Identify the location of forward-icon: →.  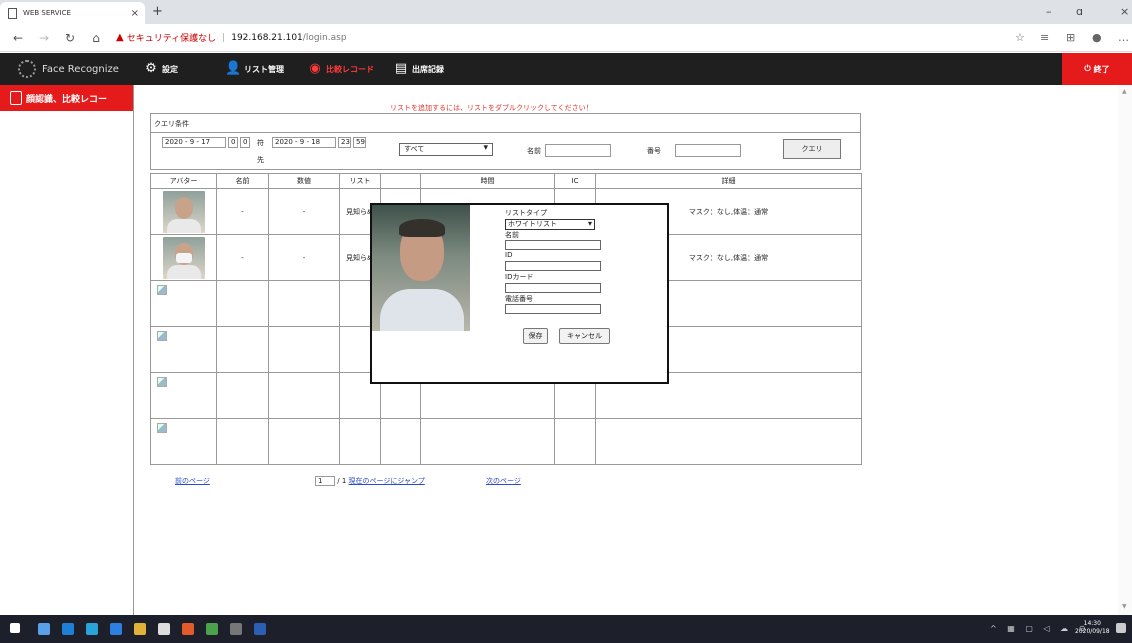
(44, 38).